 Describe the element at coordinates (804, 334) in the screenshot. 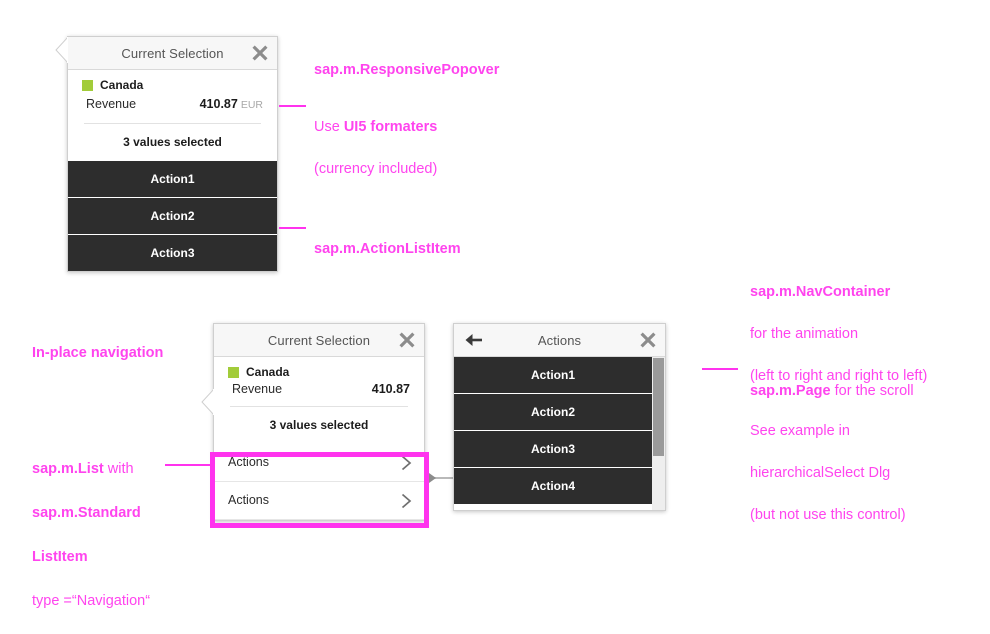

I see `annotation-line: for the animation` at that location.